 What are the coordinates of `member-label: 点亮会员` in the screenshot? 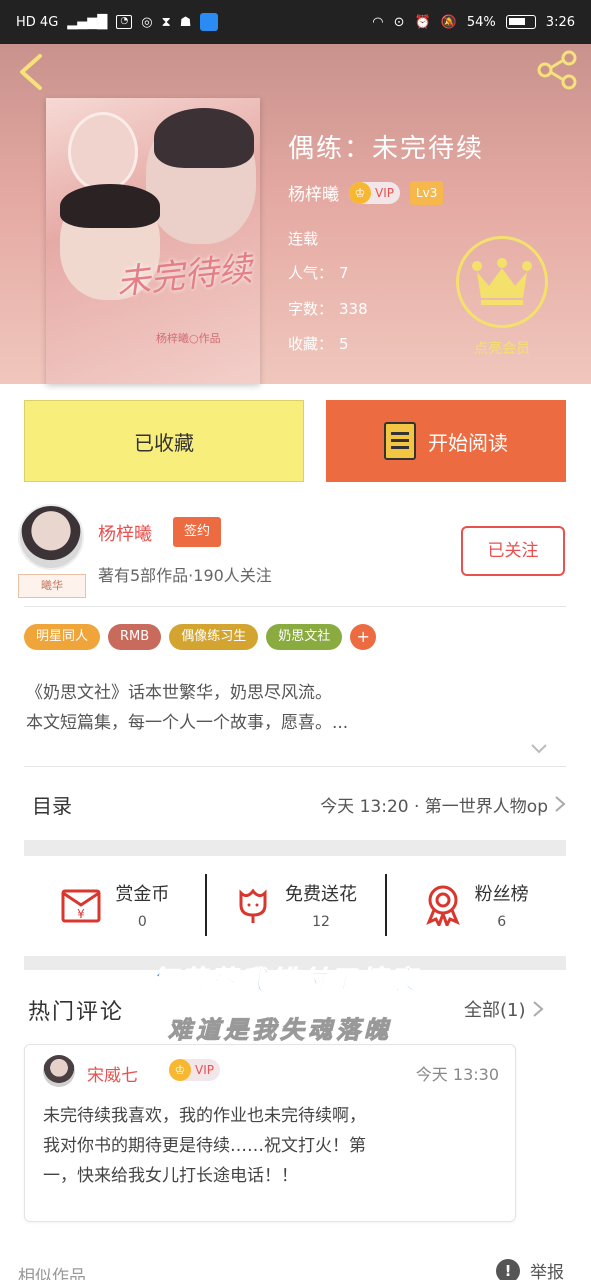 It's located at (502, 348).